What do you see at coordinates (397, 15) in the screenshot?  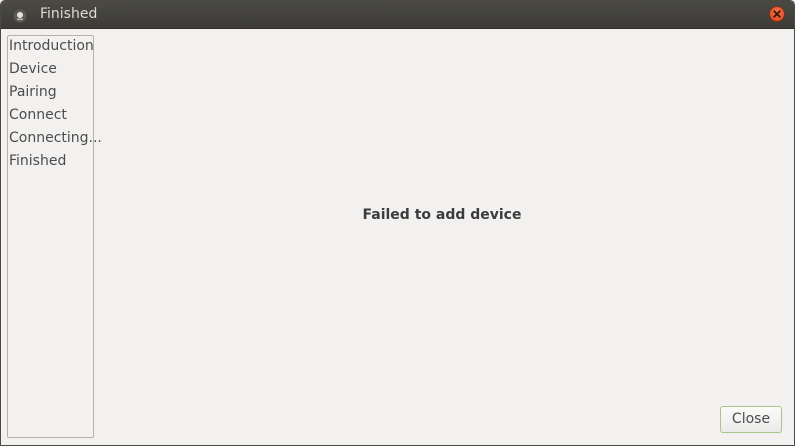 I see `title-bar: Finished` at bounding box center [397, 15].